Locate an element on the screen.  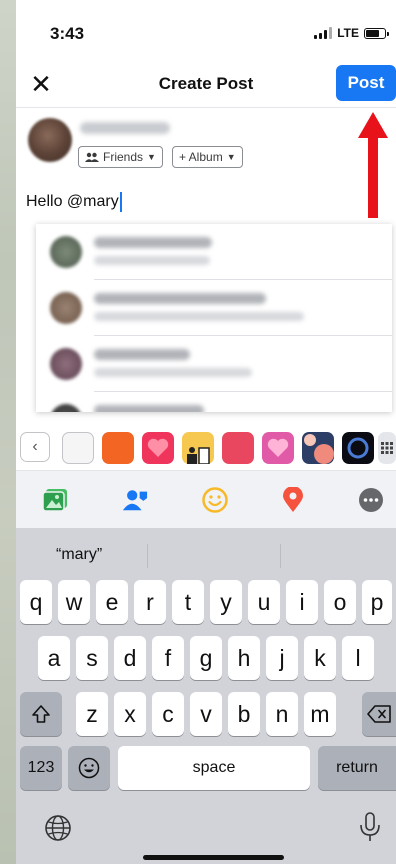
swatch-pattern is located at coordinates (318, 448).